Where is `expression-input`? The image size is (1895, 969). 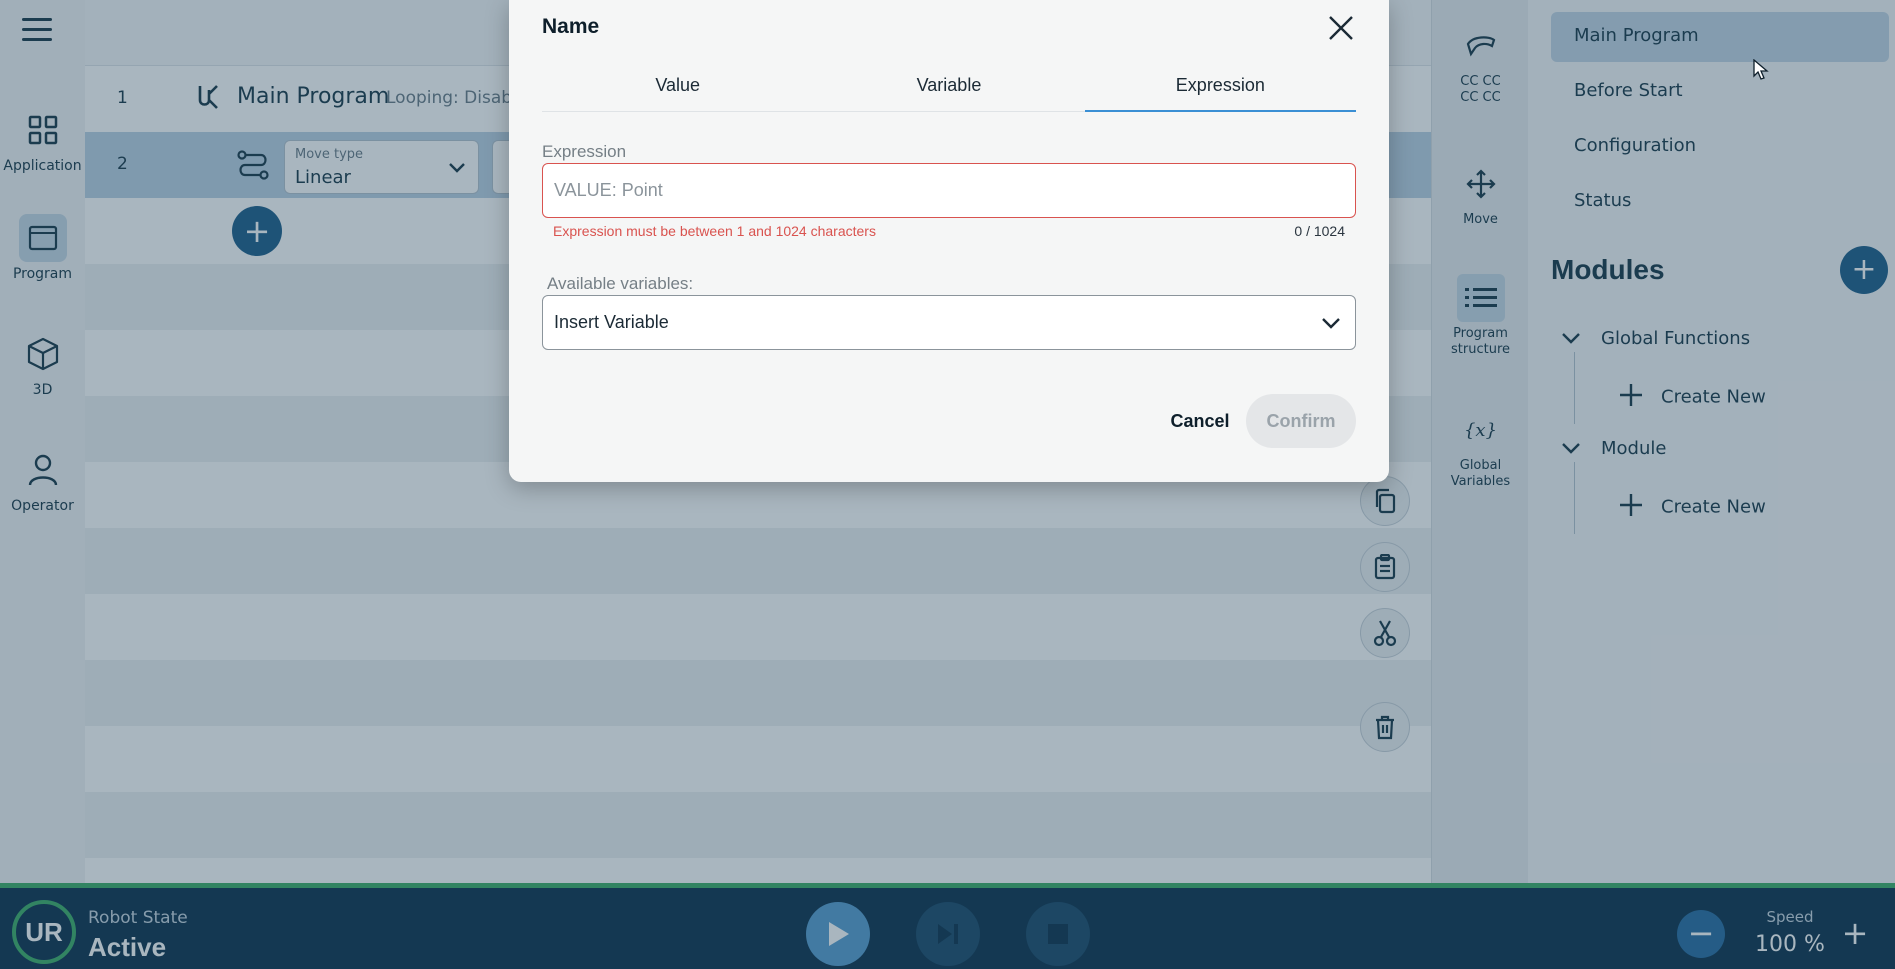 expression-input is located at coordinates (949, 190).